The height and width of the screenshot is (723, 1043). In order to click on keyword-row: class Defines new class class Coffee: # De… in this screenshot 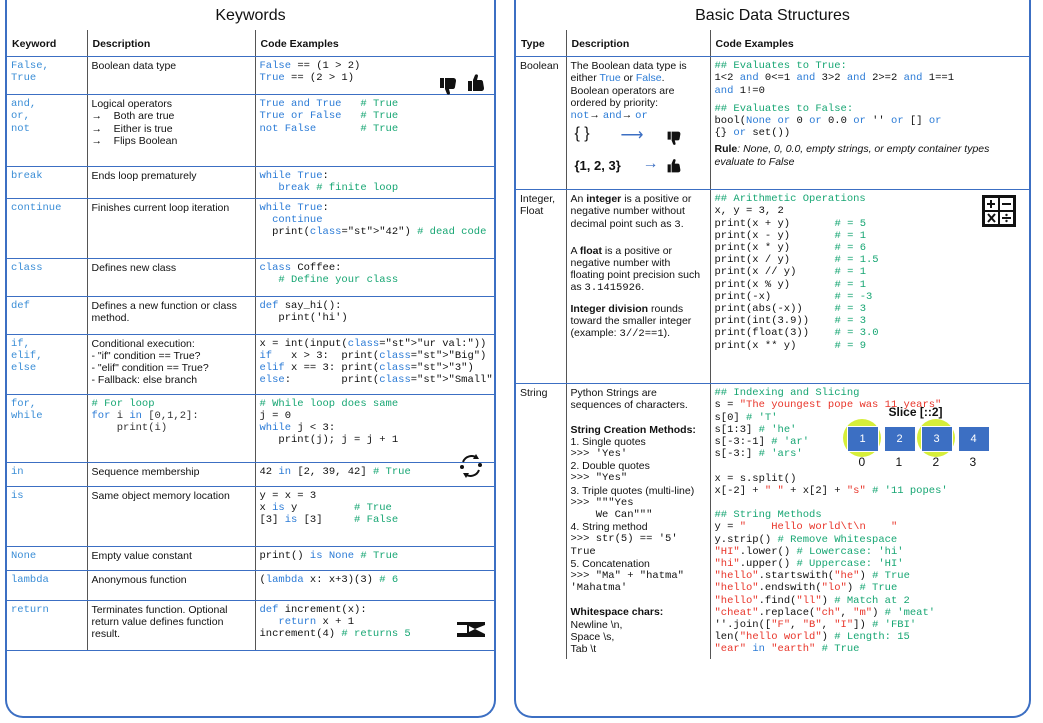, I will do `click(250, 277)`.